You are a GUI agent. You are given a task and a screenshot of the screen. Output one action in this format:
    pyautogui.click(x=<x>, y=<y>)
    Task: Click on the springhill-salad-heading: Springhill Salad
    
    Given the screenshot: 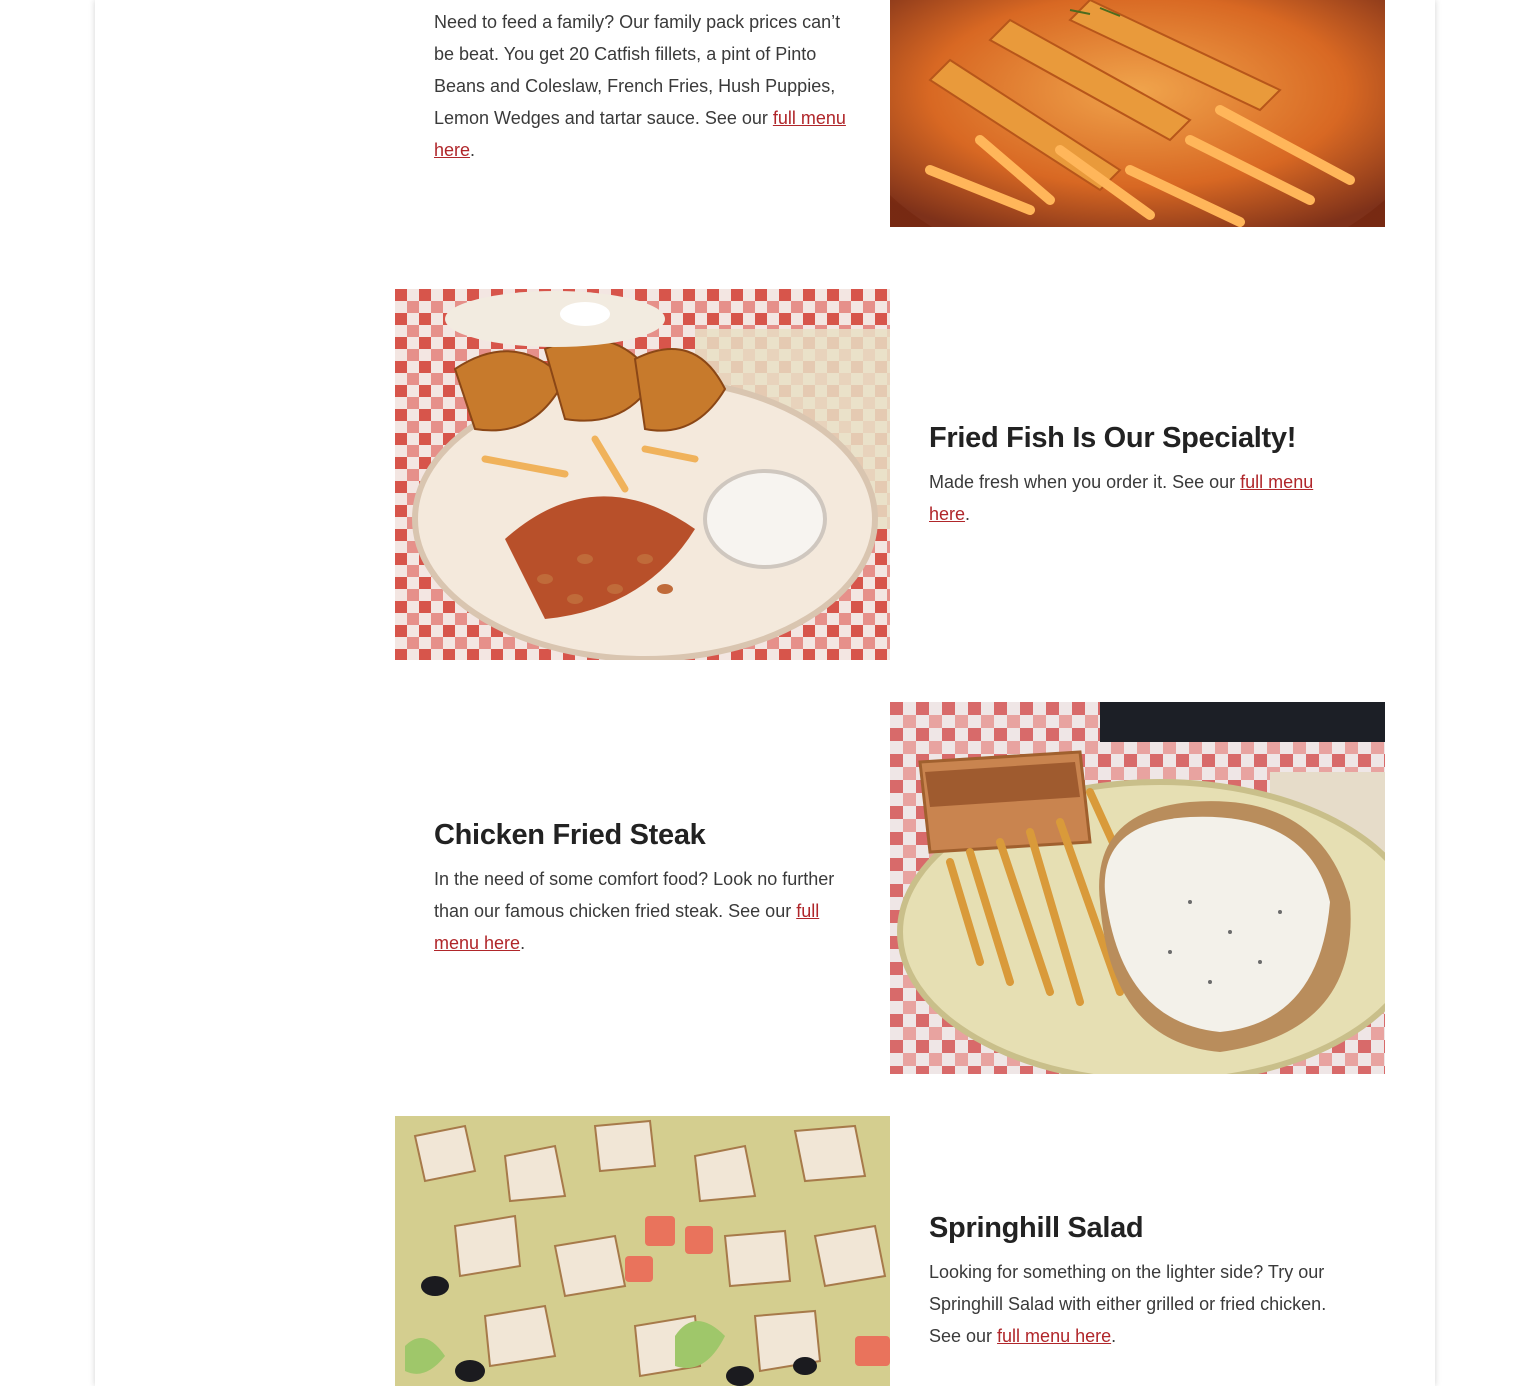 What is the action you would take?
    pyautogui.click(x=1036, y=1228)
    